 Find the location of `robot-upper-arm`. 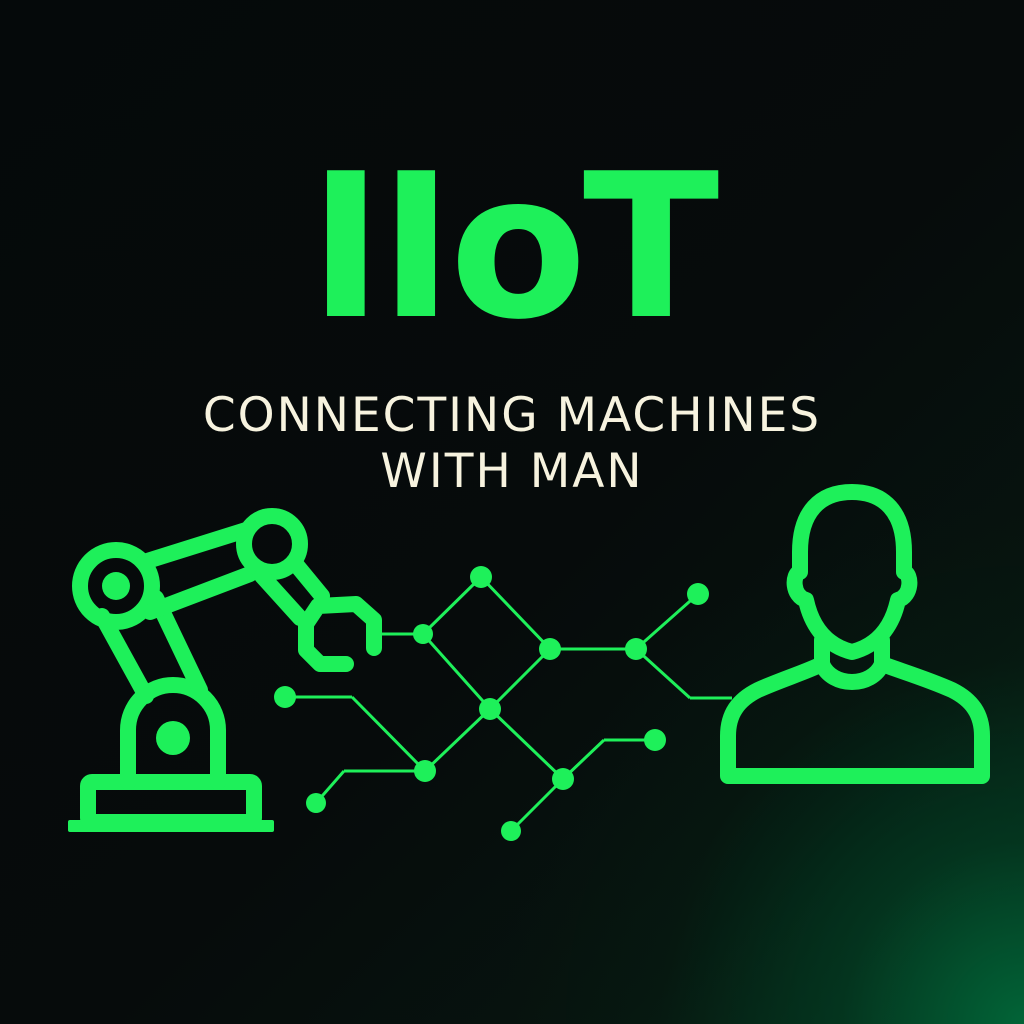

robot-upper-arm is located at coordinates (197, 571).